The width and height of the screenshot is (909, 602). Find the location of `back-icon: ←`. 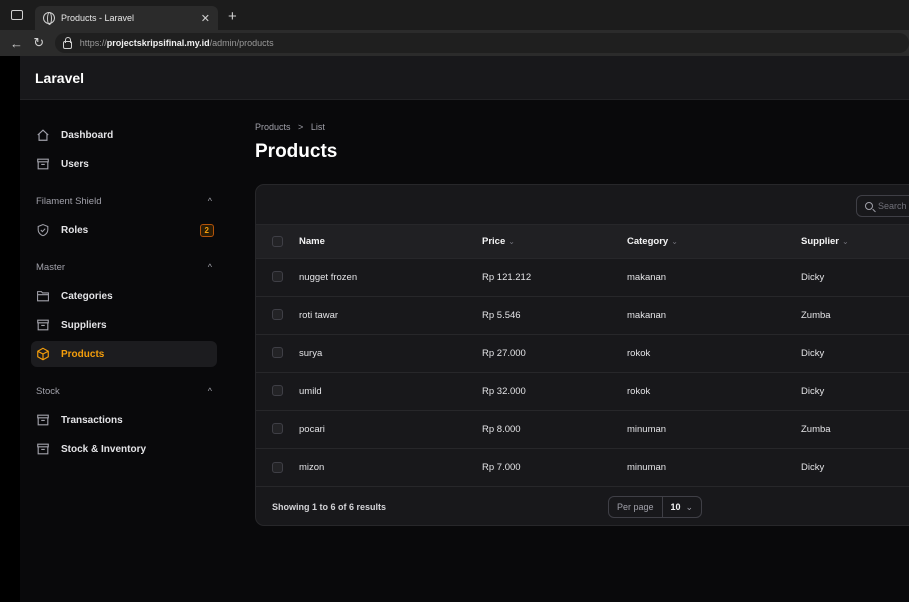

back-icon: ← is located at coordinates (16, 43).